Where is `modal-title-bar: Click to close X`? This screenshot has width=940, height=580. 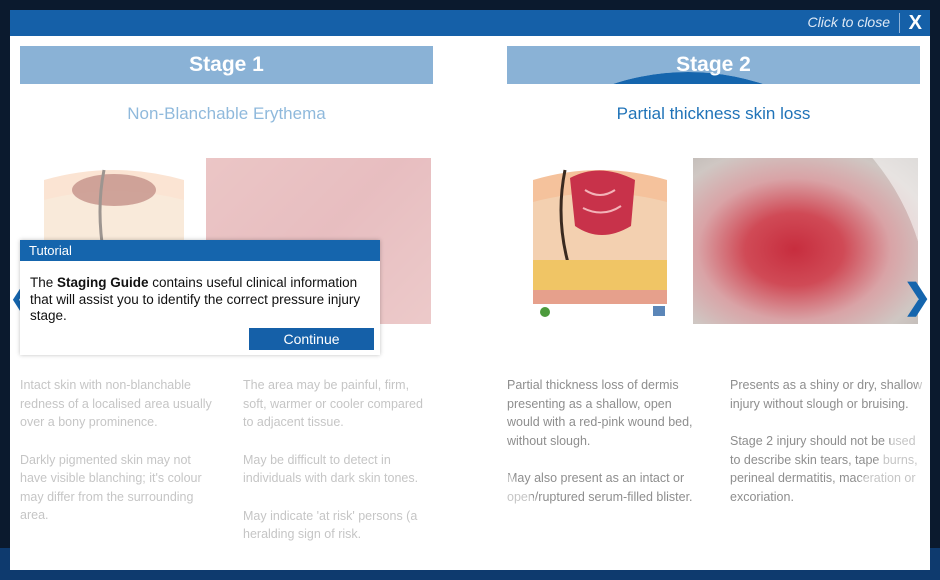
modal-title-bar: Click to close X is located at coordinates (470, 23).